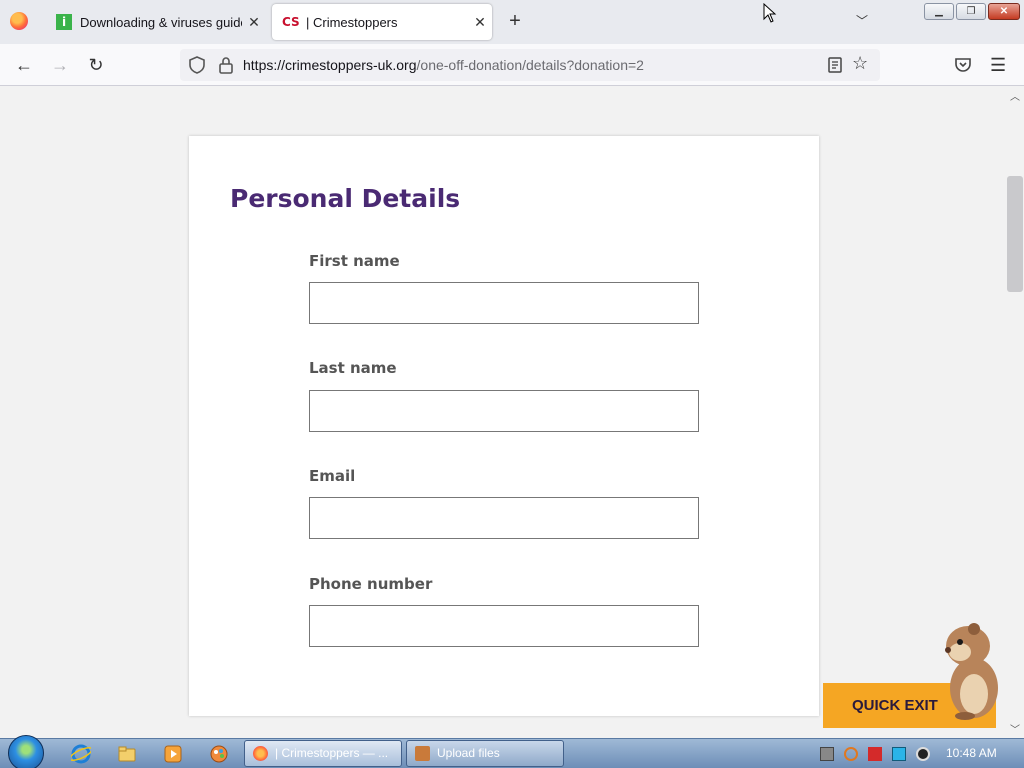  What do you see at coordinates (226, 65) in the screenshot?
I see `lock-icon` at bounding box center [226, 65].